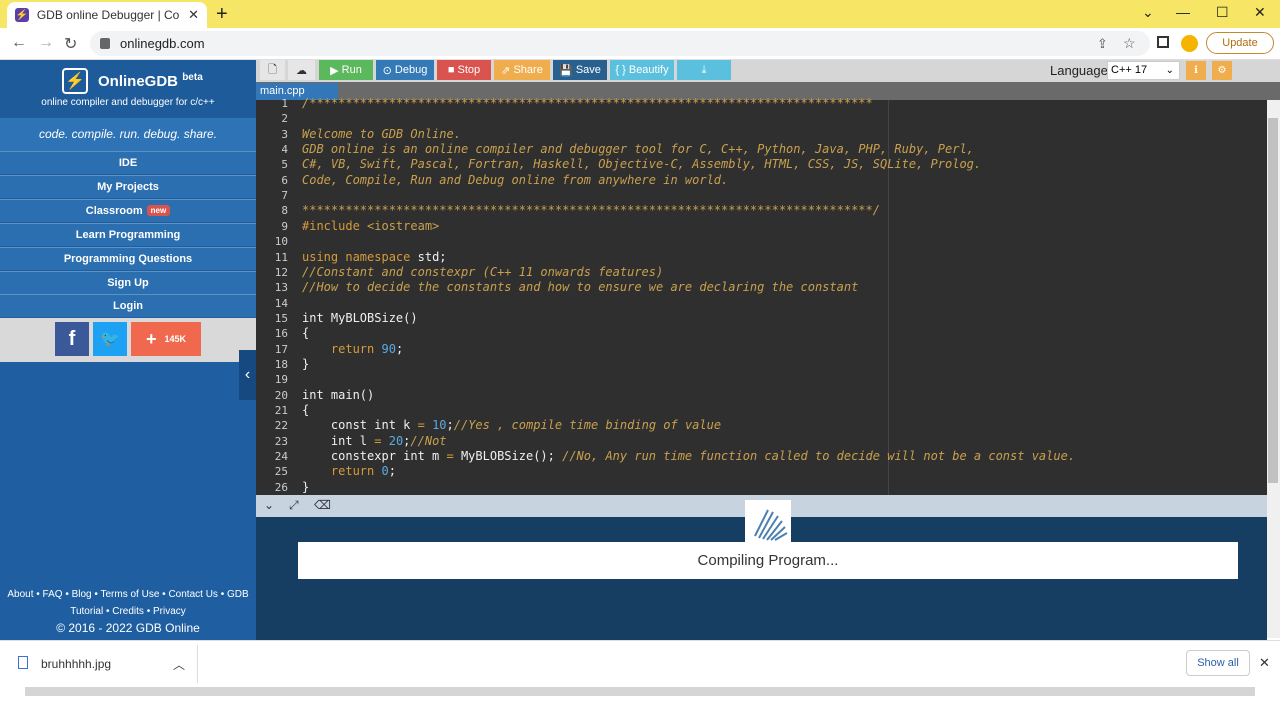 The height and width of the screenshot is (720, 1280). What do you see at coordinates (768, 521) in the screenshot?
I see `loading-spinner-icon` at bounding box center [768, 521].